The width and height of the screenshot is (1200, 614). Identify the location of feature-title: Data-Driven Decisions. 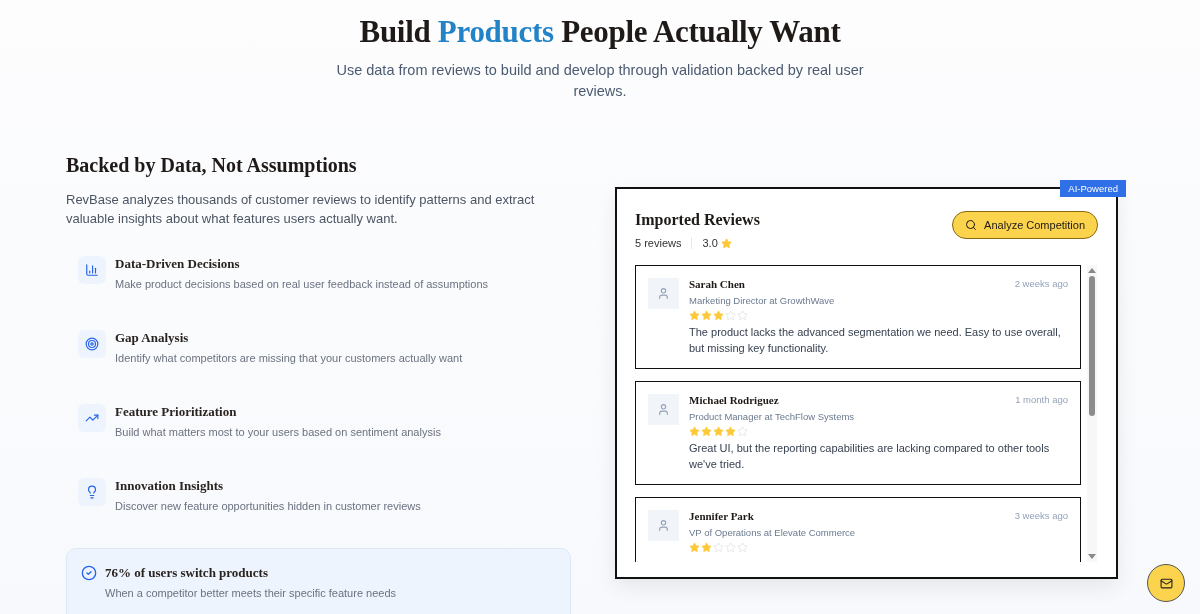
(178, 264).